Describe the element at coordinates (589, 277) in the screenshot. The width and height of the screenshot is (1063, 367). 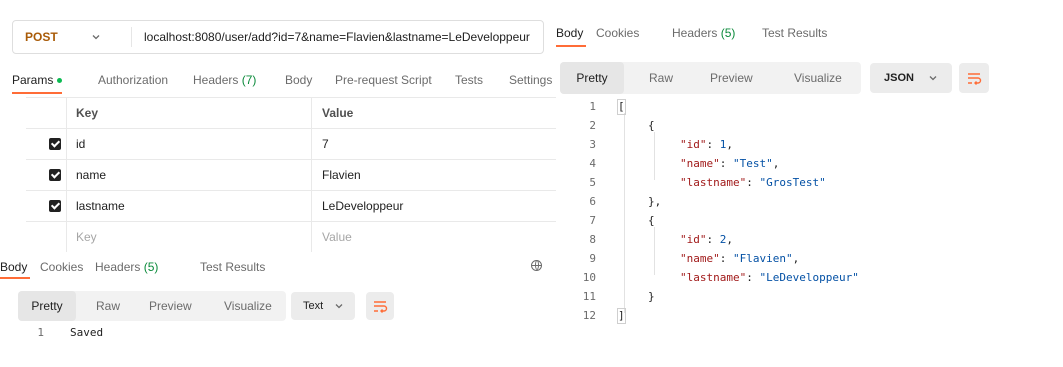
I see `line-number: 10` at that location.